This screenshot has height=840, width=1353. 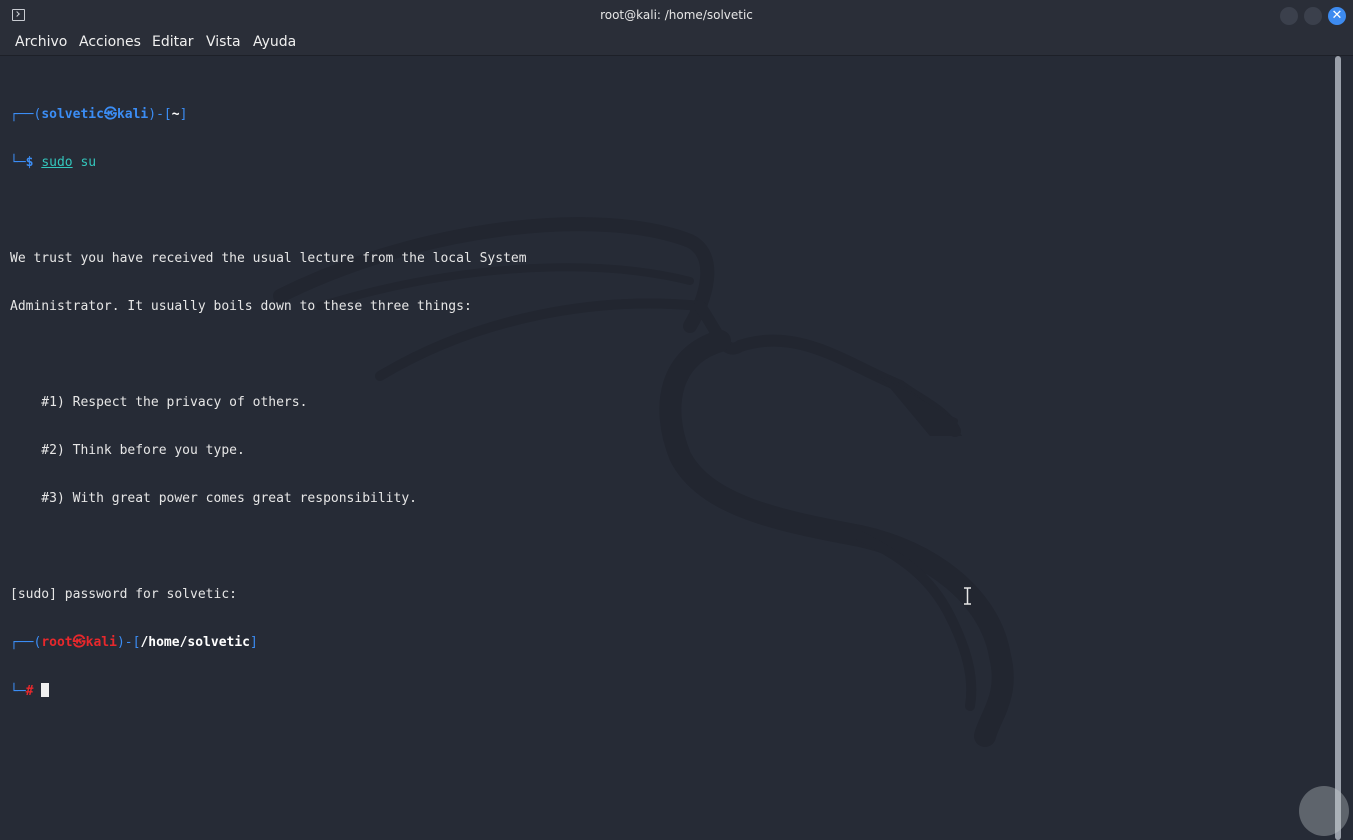 I want to click on command-line: └─$ sudo su, so click(x=53, y=162).